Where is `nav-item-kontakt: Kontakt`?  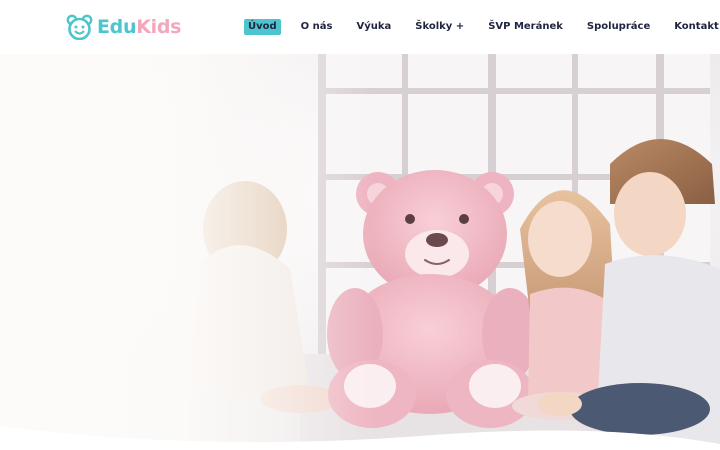 nav-item-kontakt: Kontakt is located at coordinates (695, 27).